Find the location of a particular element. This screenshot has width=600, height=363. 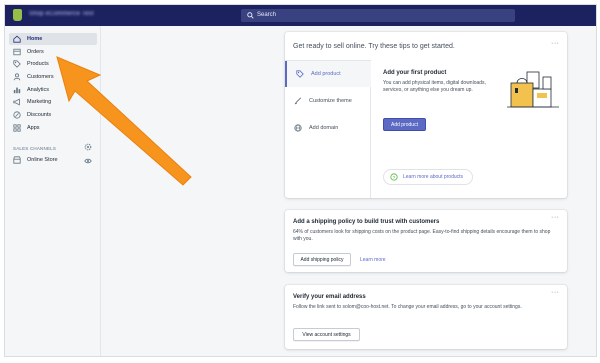

bar-chart-icon is located at coordinates (17, 90).